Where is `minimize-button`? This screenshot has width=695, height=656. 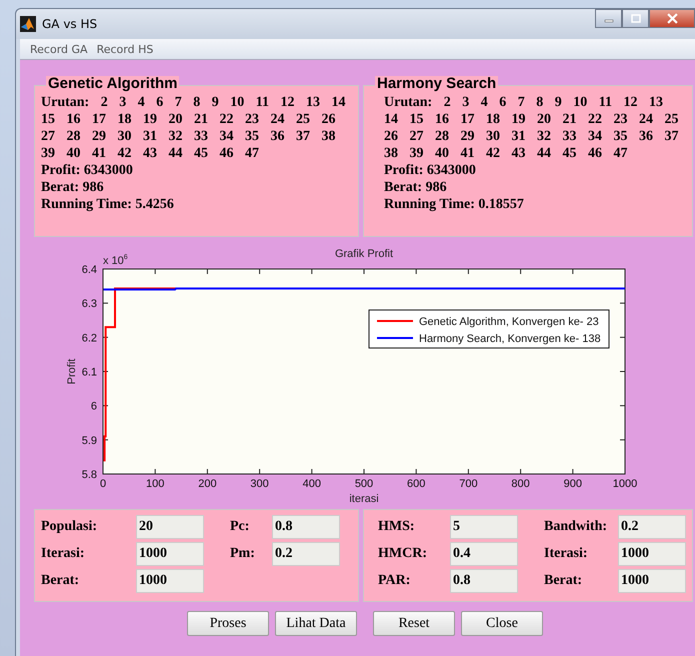
minimize-button is located at coordinates (608, 18).